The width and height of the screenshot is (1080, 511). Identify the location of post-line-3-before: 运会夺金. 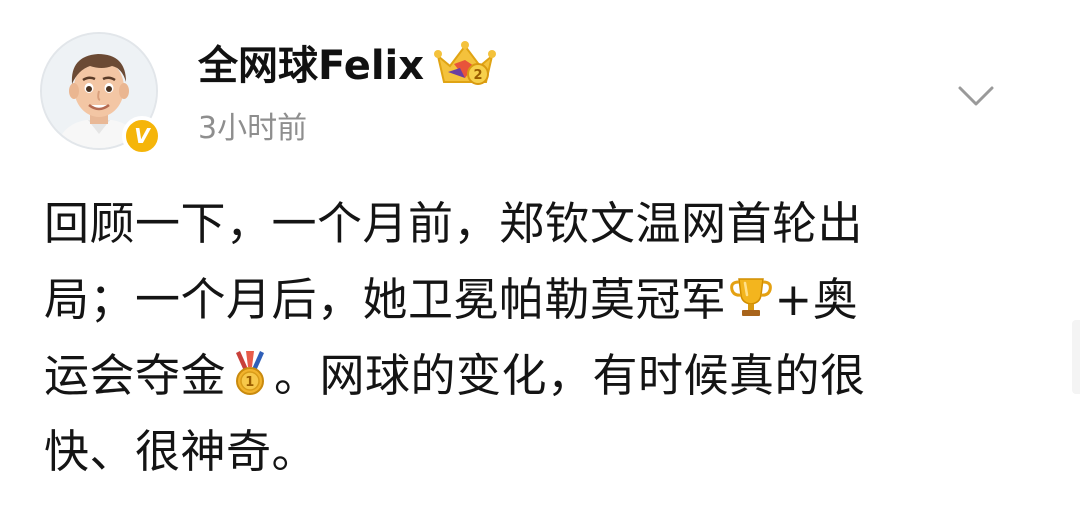
(135, 375).